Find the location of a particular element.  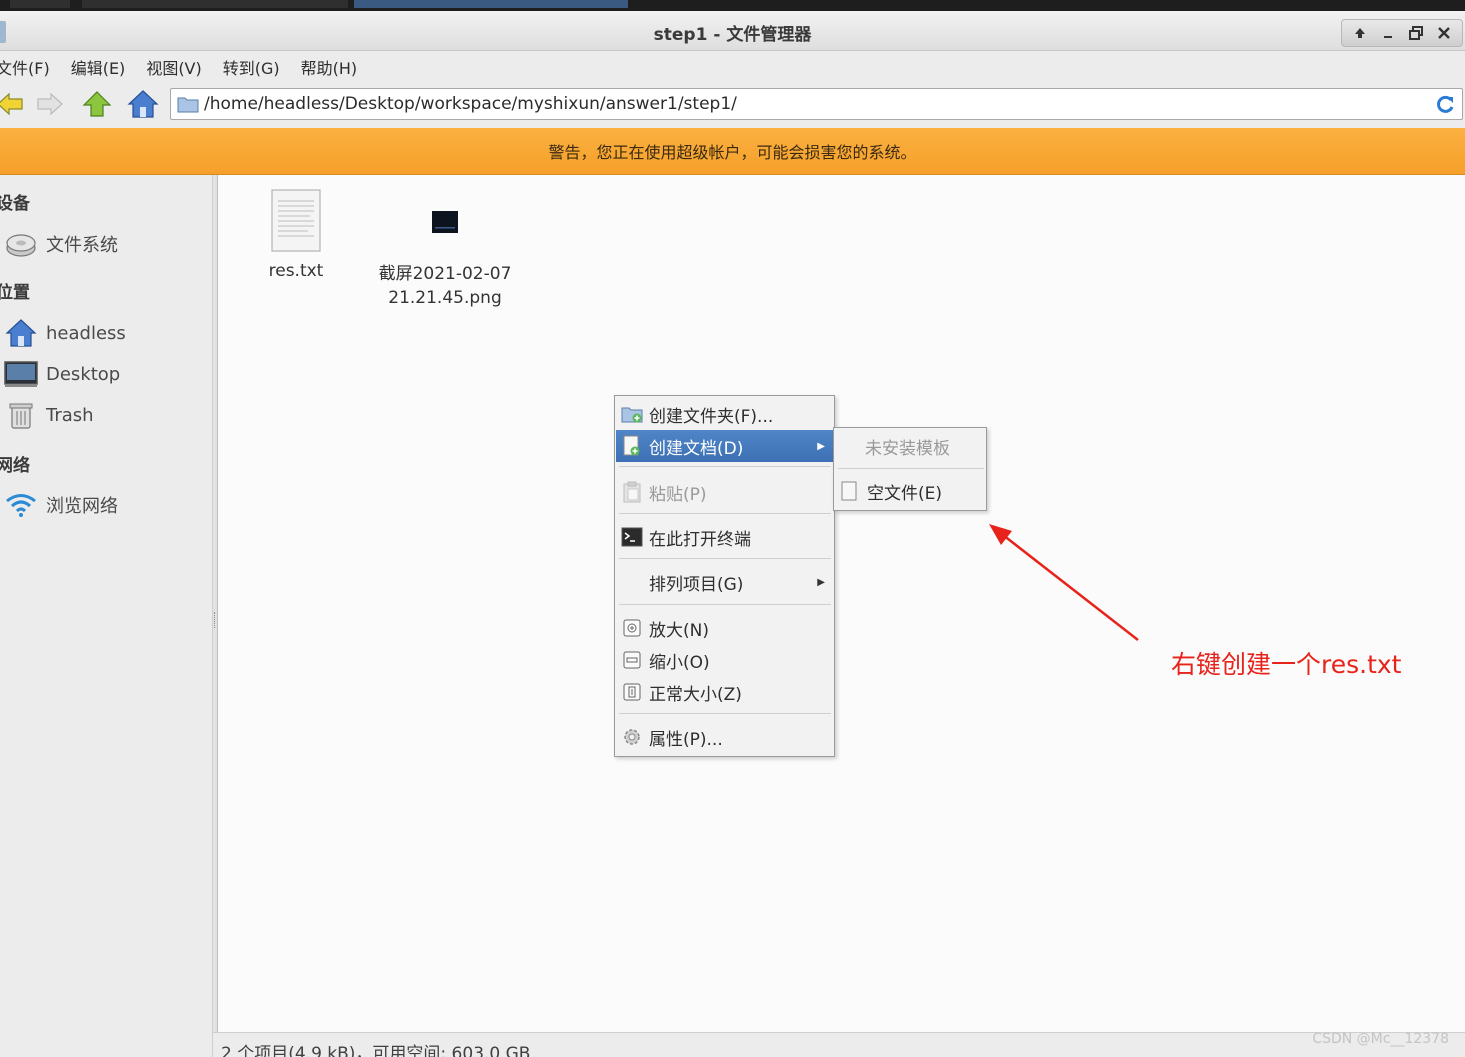

menu-item-create-document: 创建文档(D) ▶ is located at coordinates (724, 446).